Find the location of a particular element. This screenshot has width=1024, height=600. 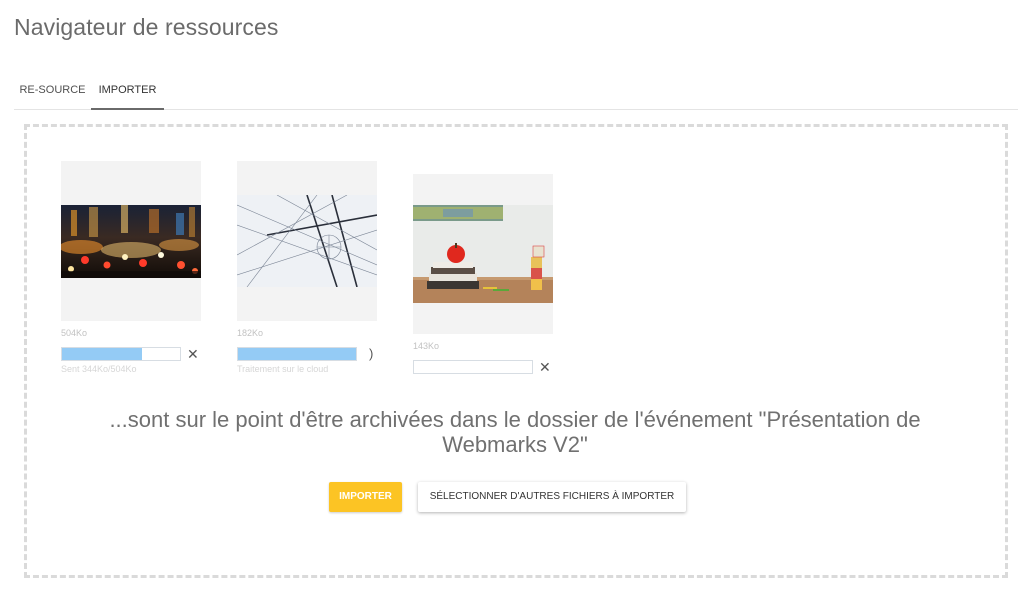

upload-status: Traitement sur le cloud is located at coordinates (283, 369).